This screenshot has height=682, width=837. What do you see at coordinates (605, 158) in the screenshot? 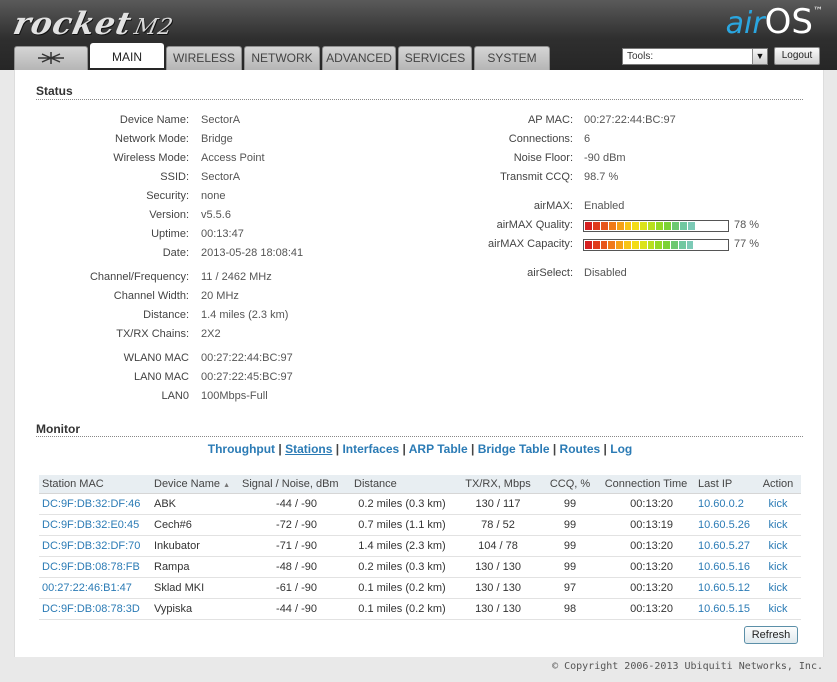
I see `status-value: -90 dBm` at bounding box center [605, 158].